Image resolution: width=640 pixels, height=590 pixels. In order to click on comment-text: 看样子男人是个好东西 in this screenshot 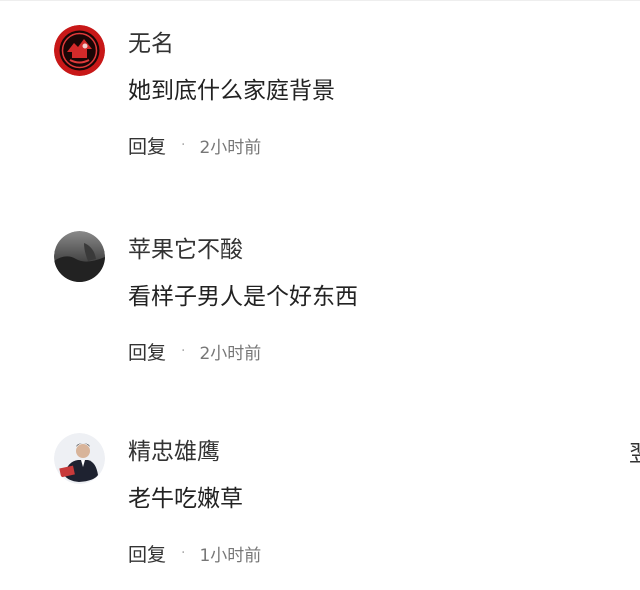, I will do `click(243, 297)`.